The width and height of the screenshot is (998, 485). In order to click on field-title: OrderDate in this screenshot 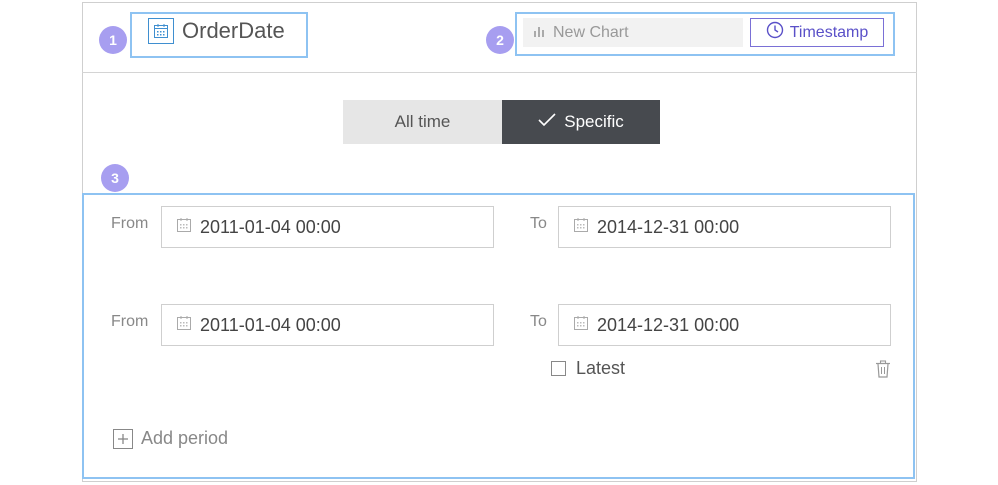, I will do `click(216, 31)`.